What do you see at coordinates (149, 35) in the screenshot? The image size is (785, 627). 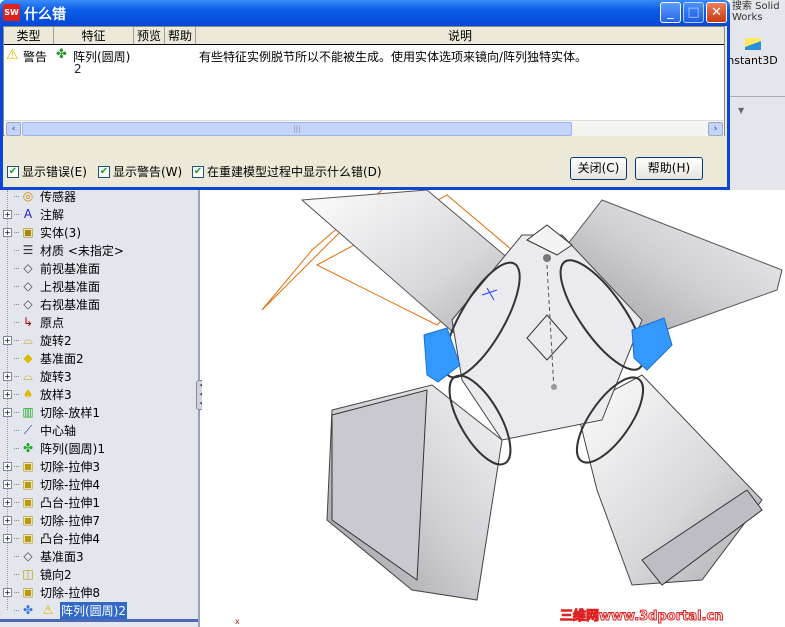 I see `column-header-preview: 预览` at bounding box center [149, 35].